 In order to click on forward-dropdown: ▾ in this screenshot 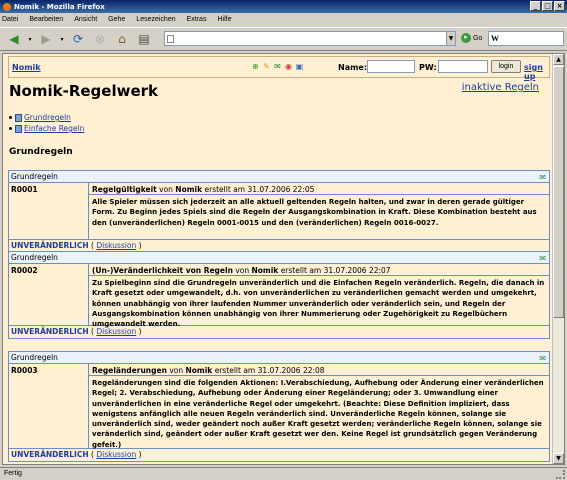, I will do `click(62, 39)`.